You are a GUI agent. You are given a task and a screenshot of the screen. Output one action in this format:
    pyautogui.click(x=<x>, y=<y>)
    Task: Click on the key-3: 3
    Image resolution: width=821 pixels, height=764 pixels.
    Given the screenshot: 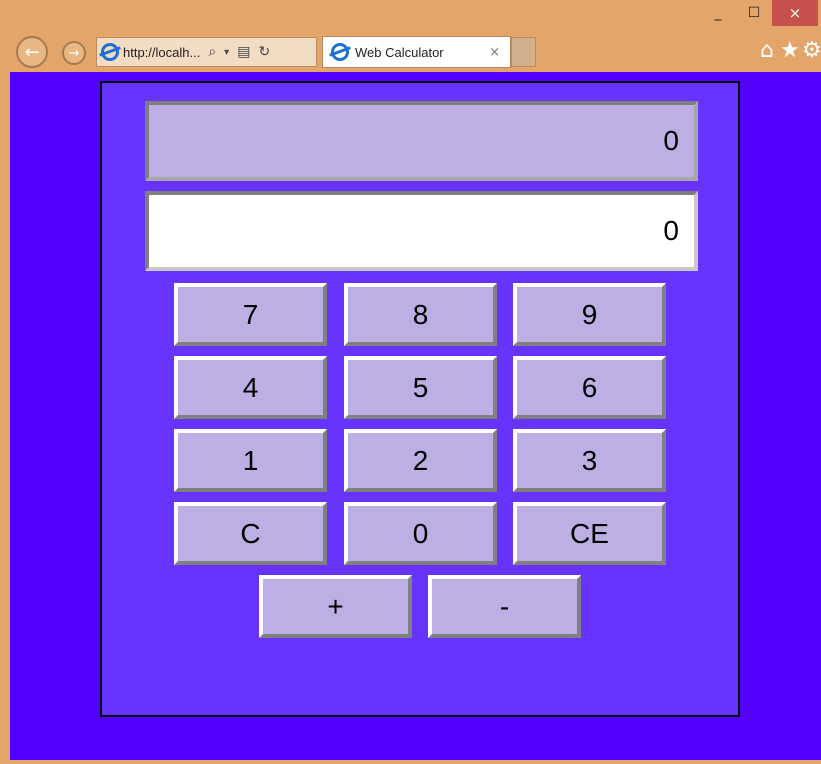 What is the action you would take?
    pyautogui.click(x=589, y=460)
    